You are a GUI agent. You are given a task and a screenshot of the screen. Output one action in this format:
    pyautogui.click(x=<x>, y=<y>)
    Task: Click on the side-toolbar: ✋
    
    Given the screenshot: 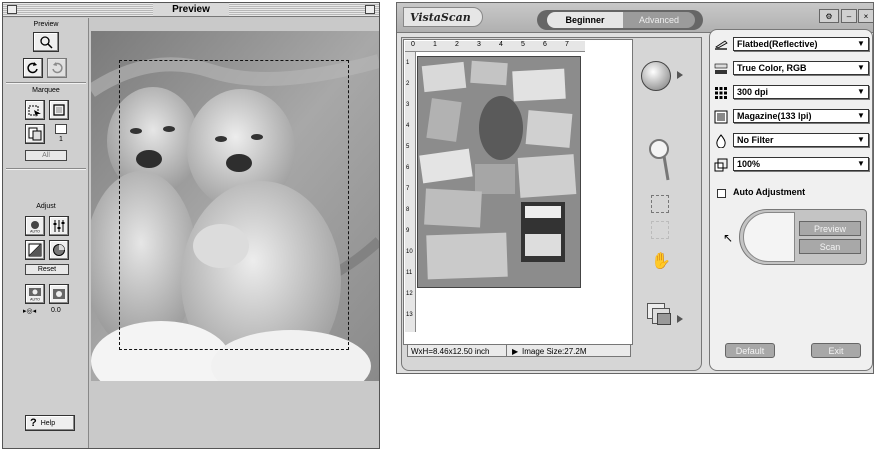 What is the action you would take?
    pyautogui.click(x=667, y=196)
    